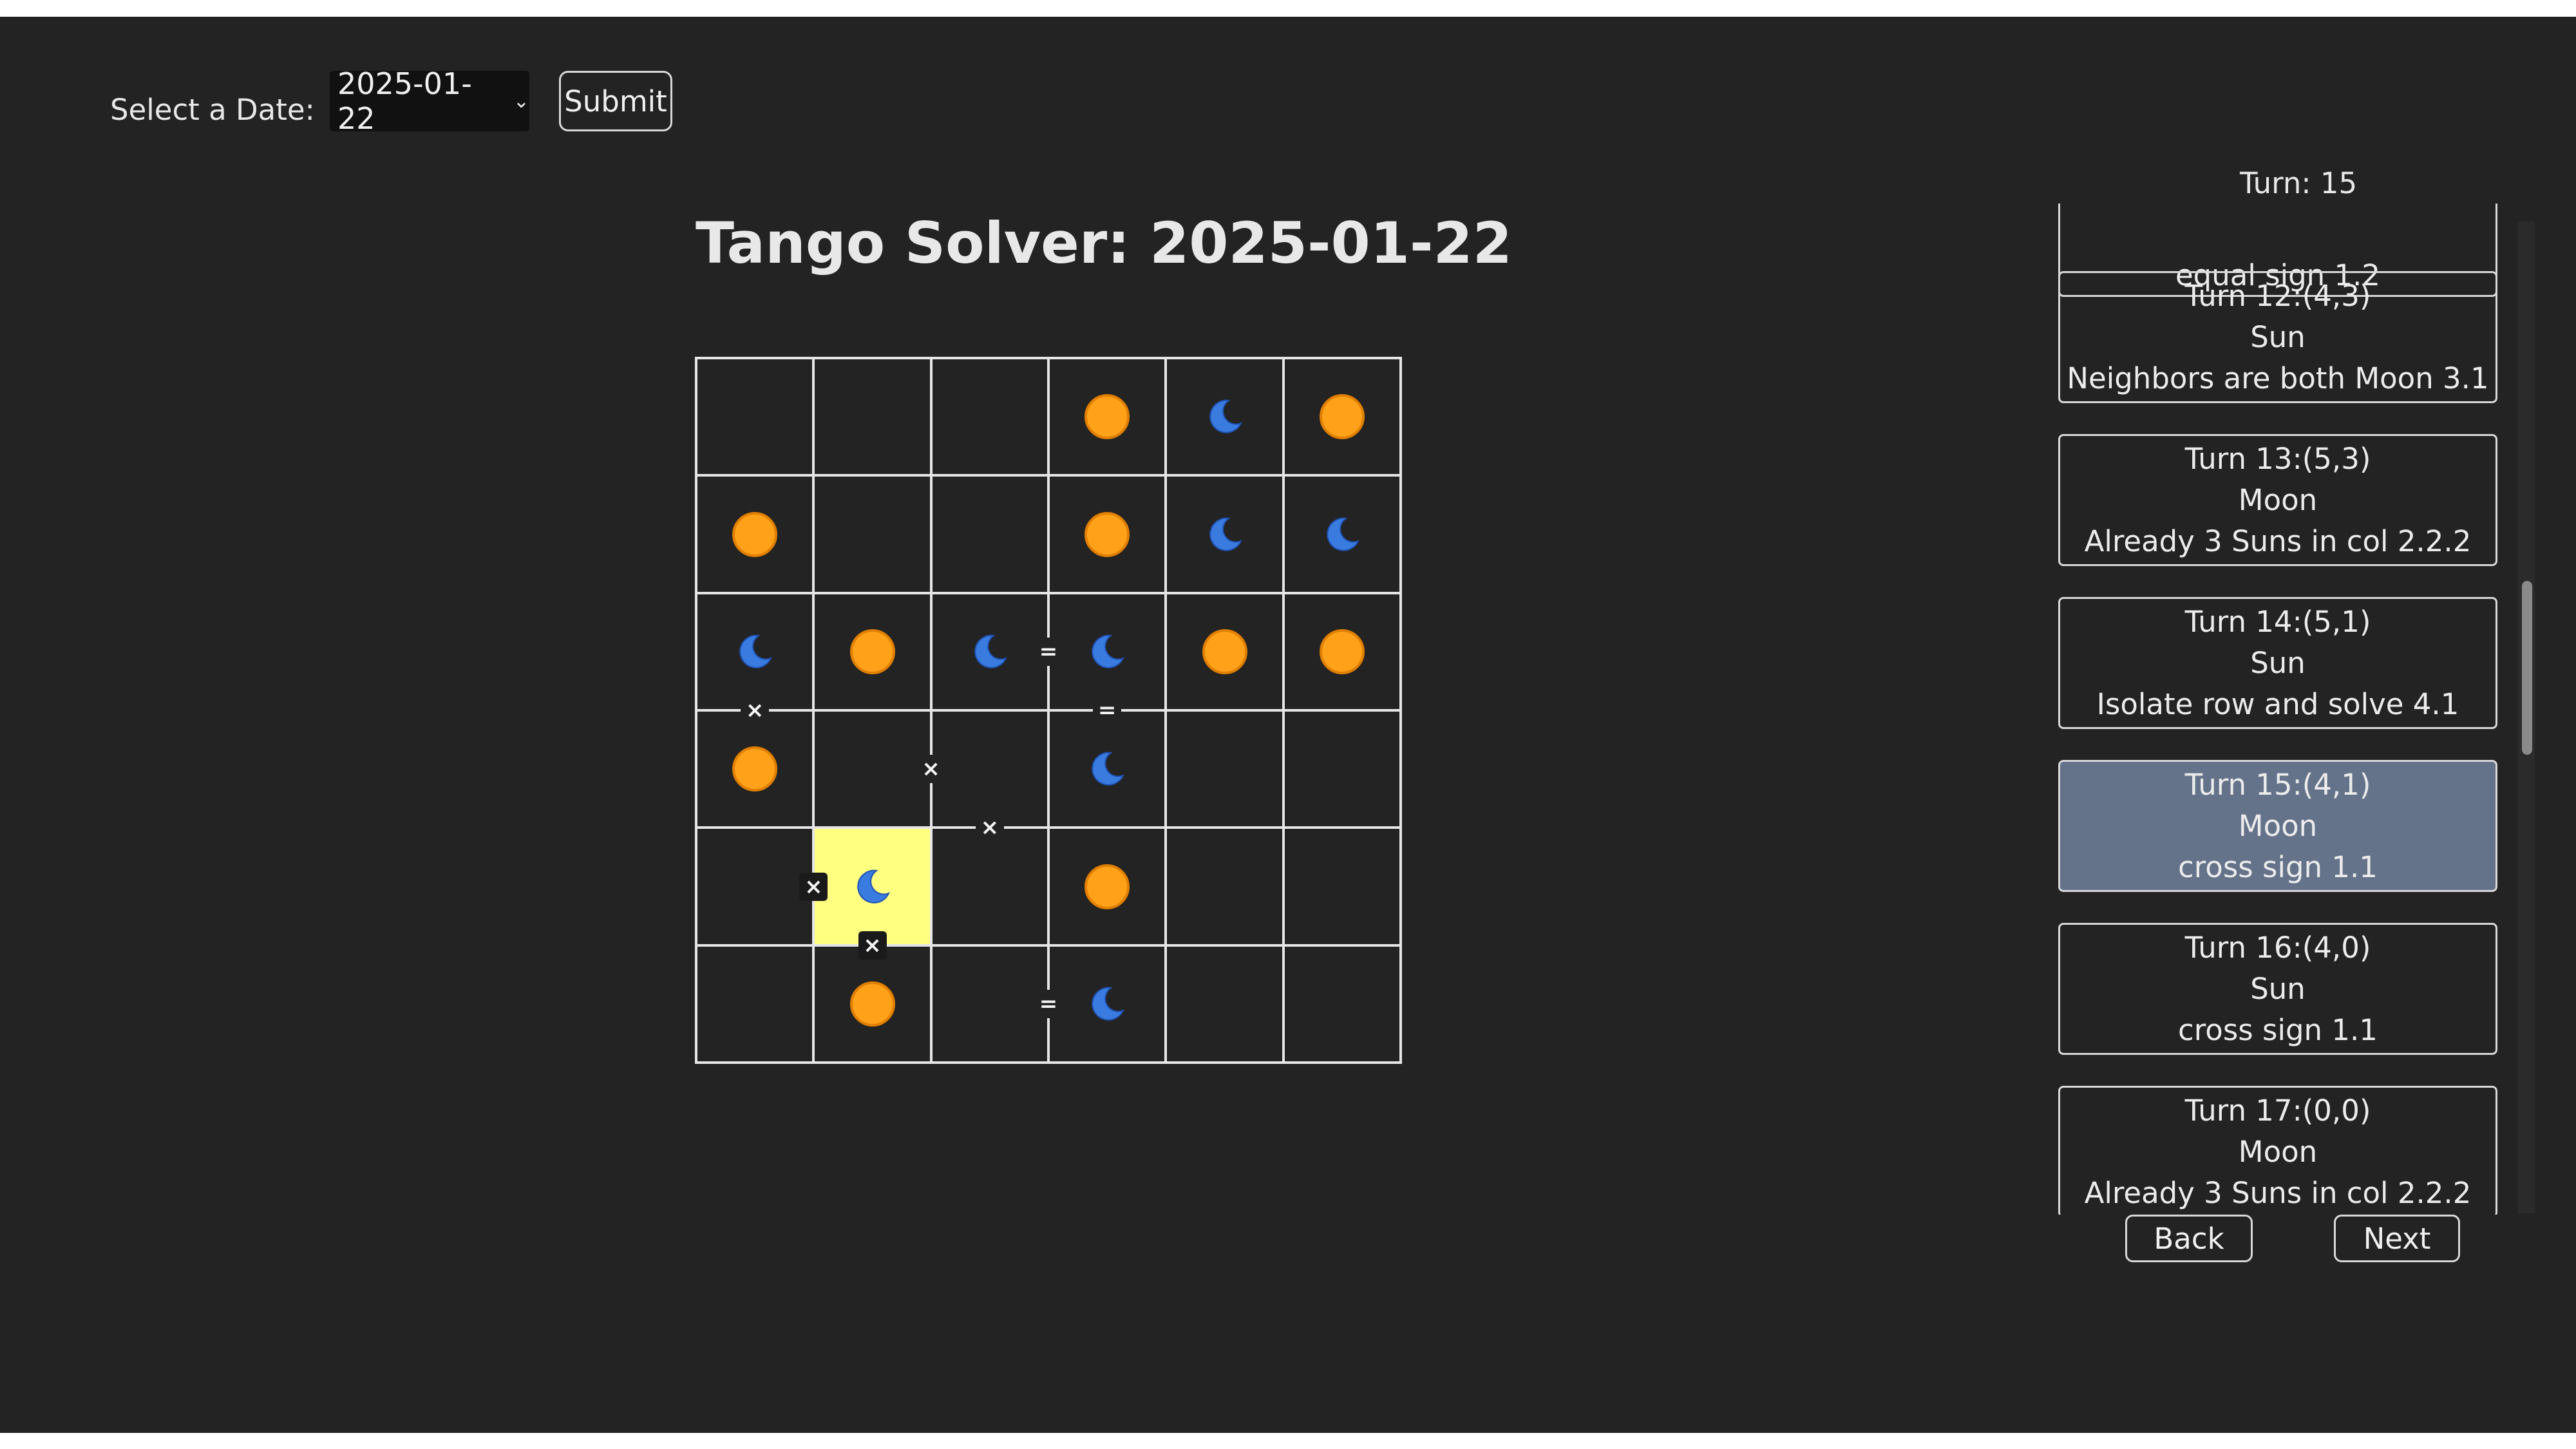 The width and height of the screenshot is (2576, 1449). Describe the element at coordinates (2527, 668) in the screenshot. I see `scrollbar-thumb` at that location.